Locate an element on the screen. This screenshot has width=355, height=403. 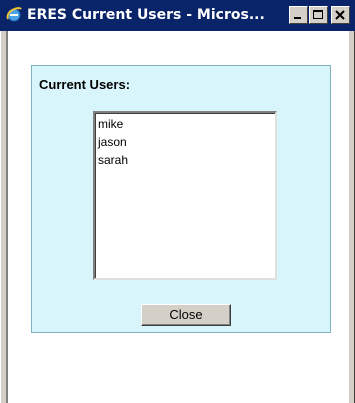
list-item: sarah is located at coordinates (111, 160).